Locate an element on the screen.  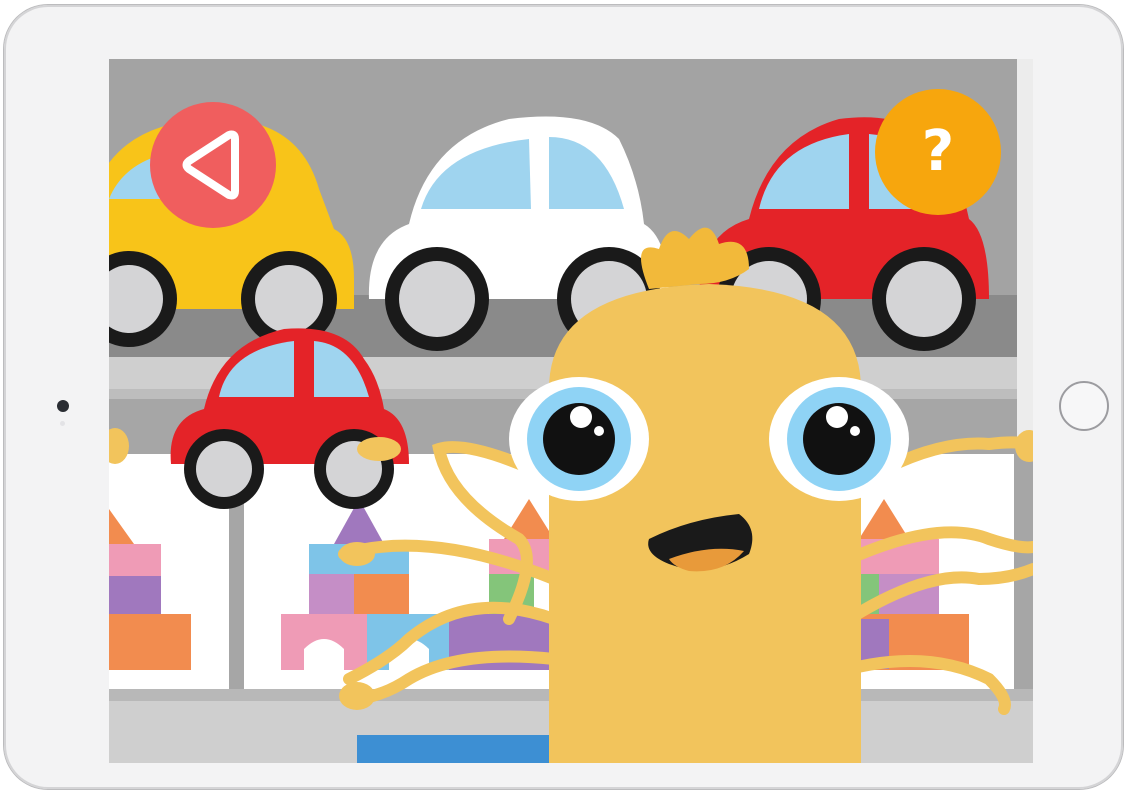
back-button is located at coordinates (213, 165).